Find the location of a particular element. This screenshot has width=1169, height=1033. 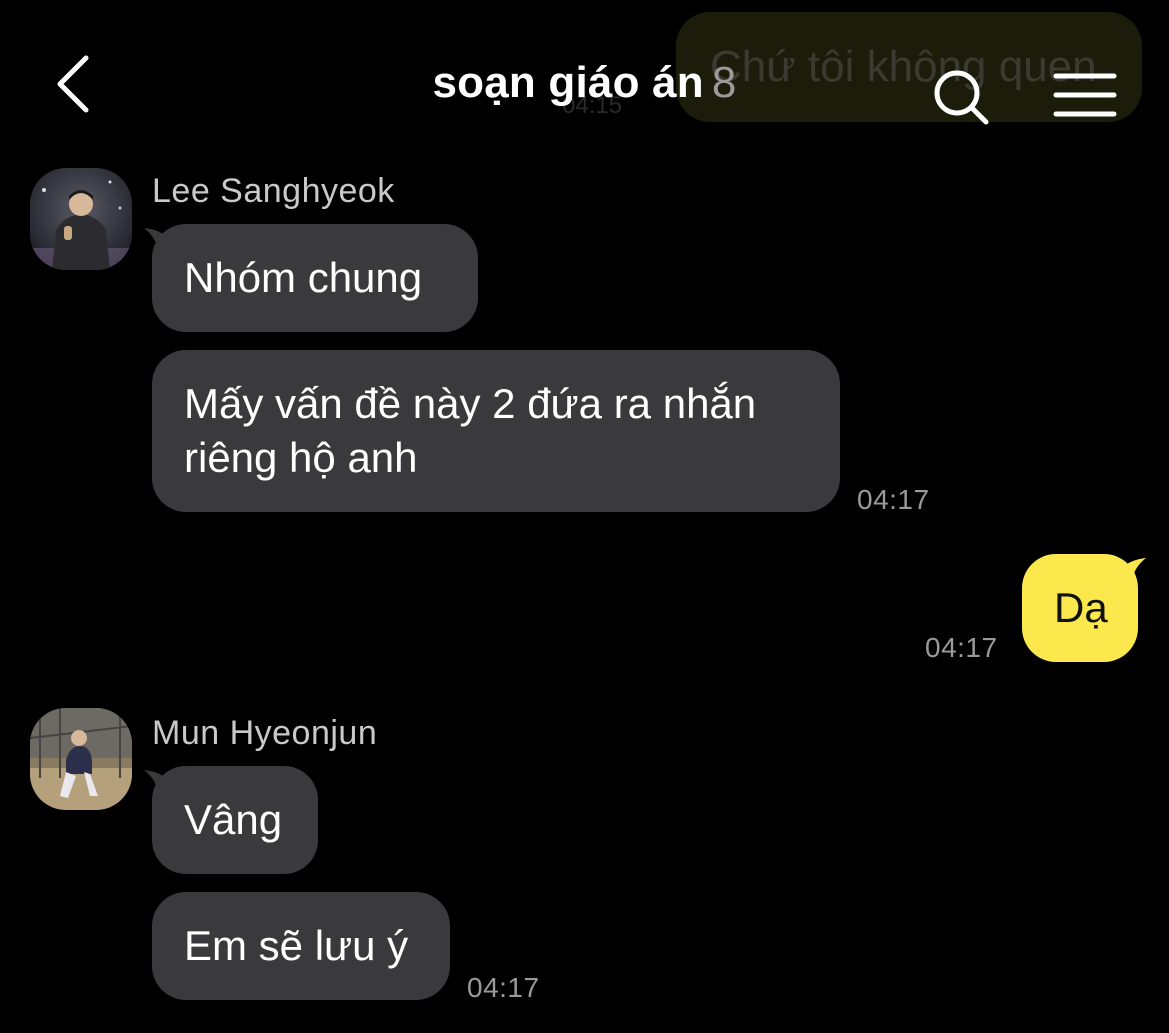

search-button is located at coordinates (961, 97).